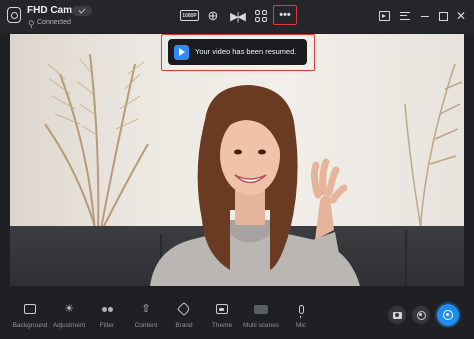 Image resolution: width=474 pixels, height=339 pixels. Describe the element at coordinates (30, 325) in the screenshot. I see `tool-label: Background` at that location.